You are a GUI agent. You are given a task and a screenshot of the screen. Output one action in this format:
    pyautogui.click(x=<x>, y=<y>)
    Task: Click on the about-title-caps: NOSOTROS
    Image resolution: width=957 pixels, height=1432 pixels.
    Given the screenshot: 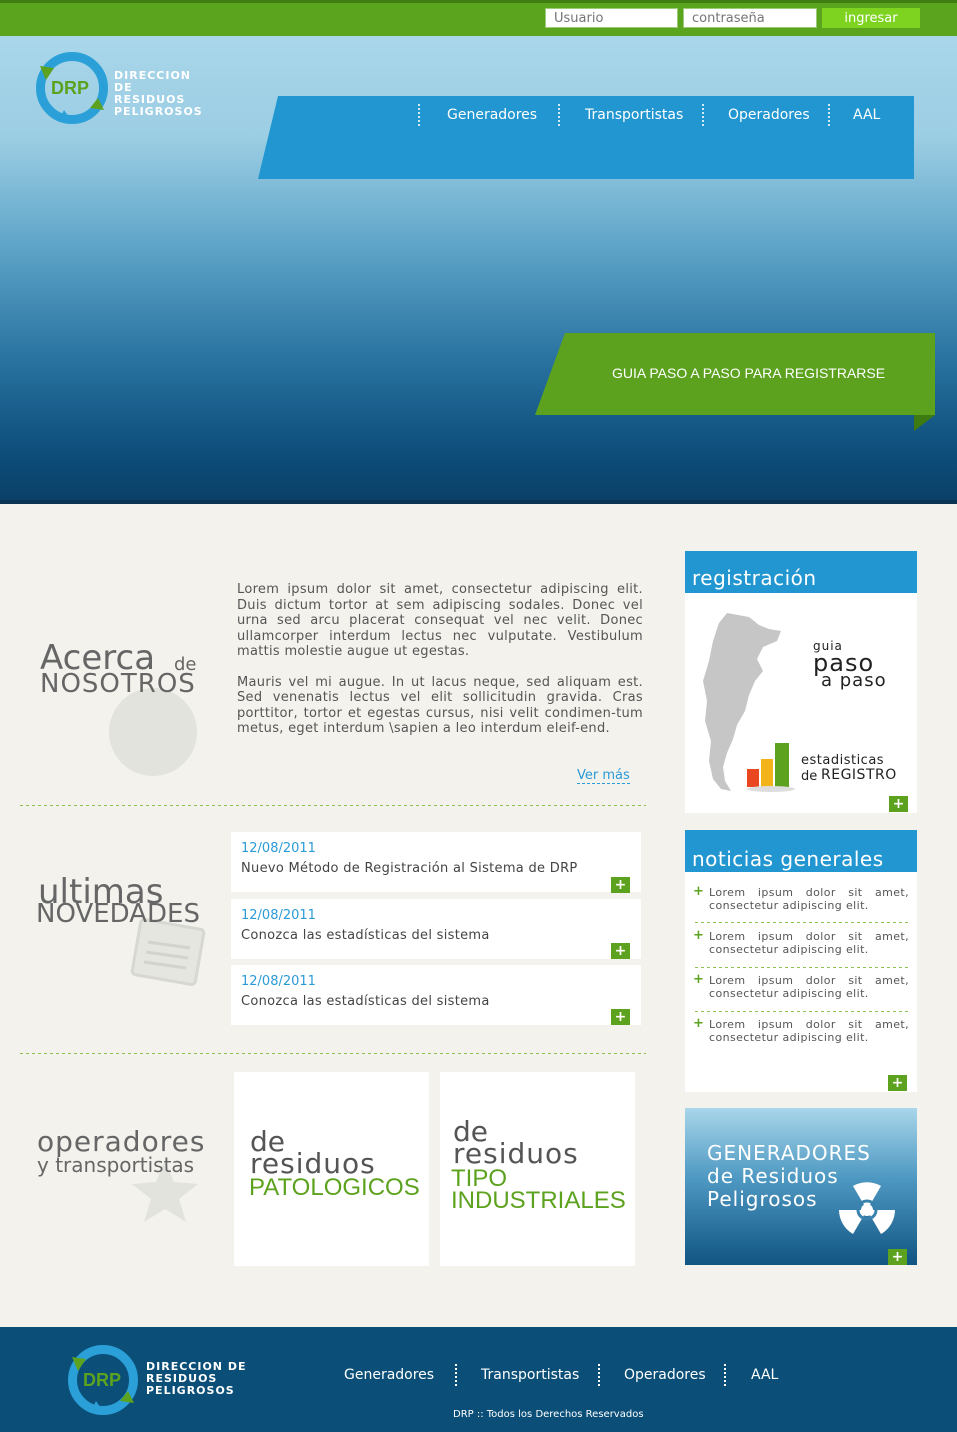 What is the action you would take?
    pyautogui.click(x=118, y=684)
    